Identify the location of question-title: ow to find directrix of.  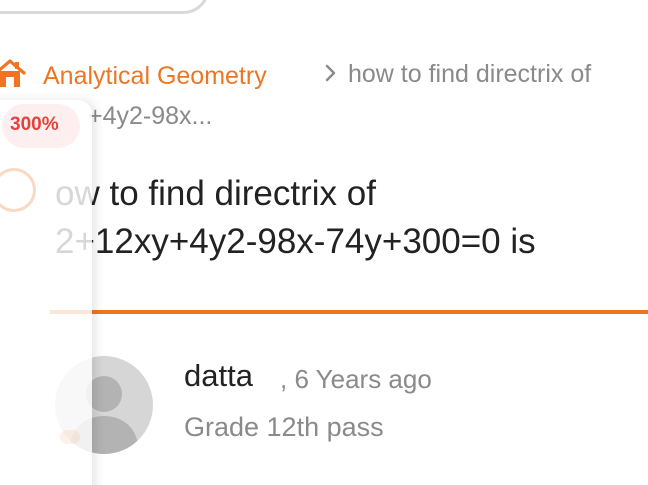
(215, 193).